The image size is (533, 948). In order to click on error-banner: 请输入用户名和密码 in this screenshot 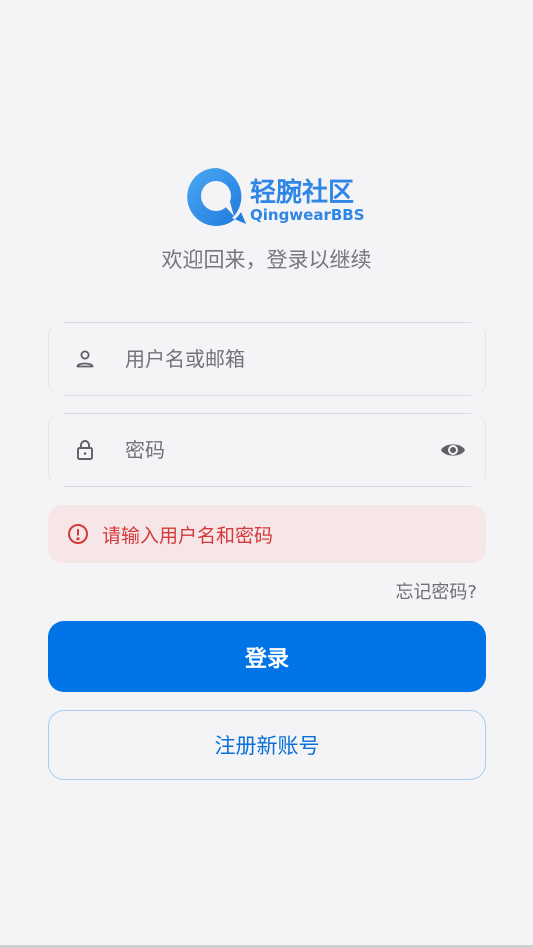, I will do `click(267, 534)`.